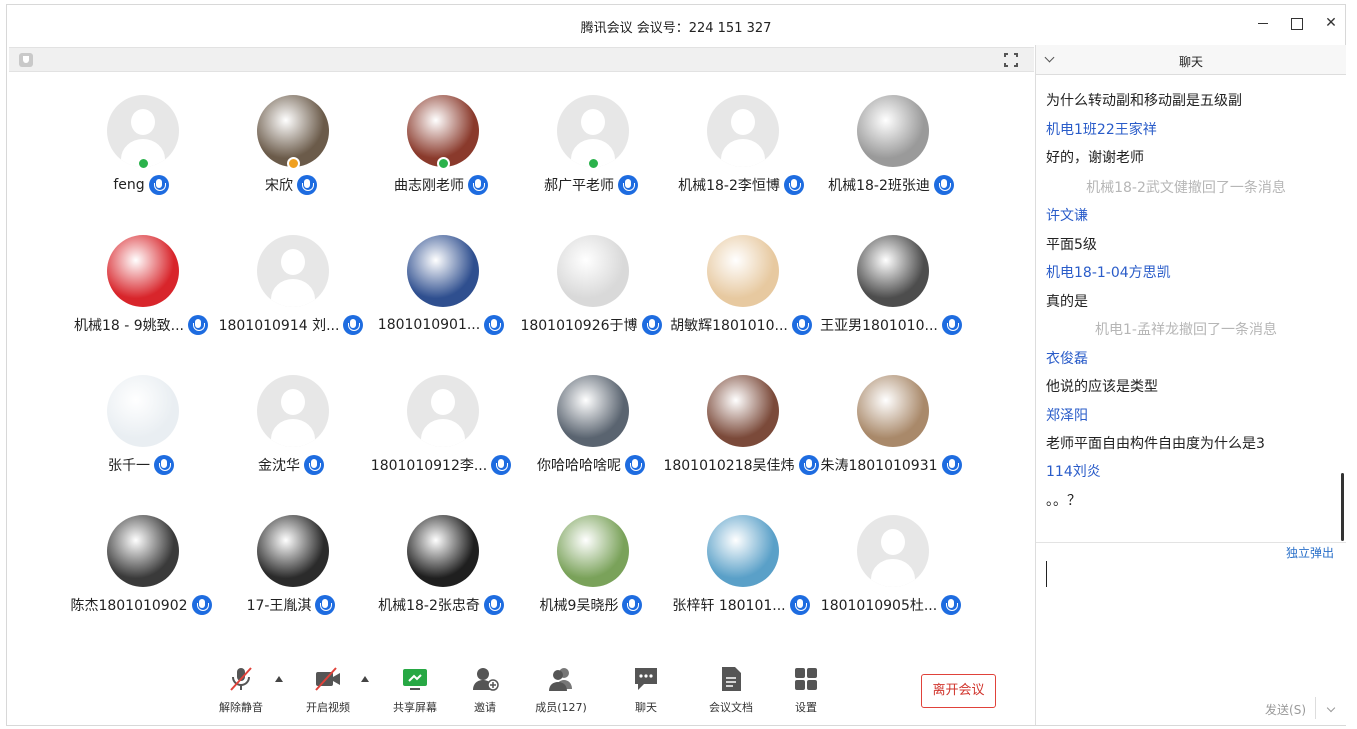 This screenshot has width=1357, height=729. I want to click on chat-sender-name: 机电1班22王家祥, so click(1101, 130).